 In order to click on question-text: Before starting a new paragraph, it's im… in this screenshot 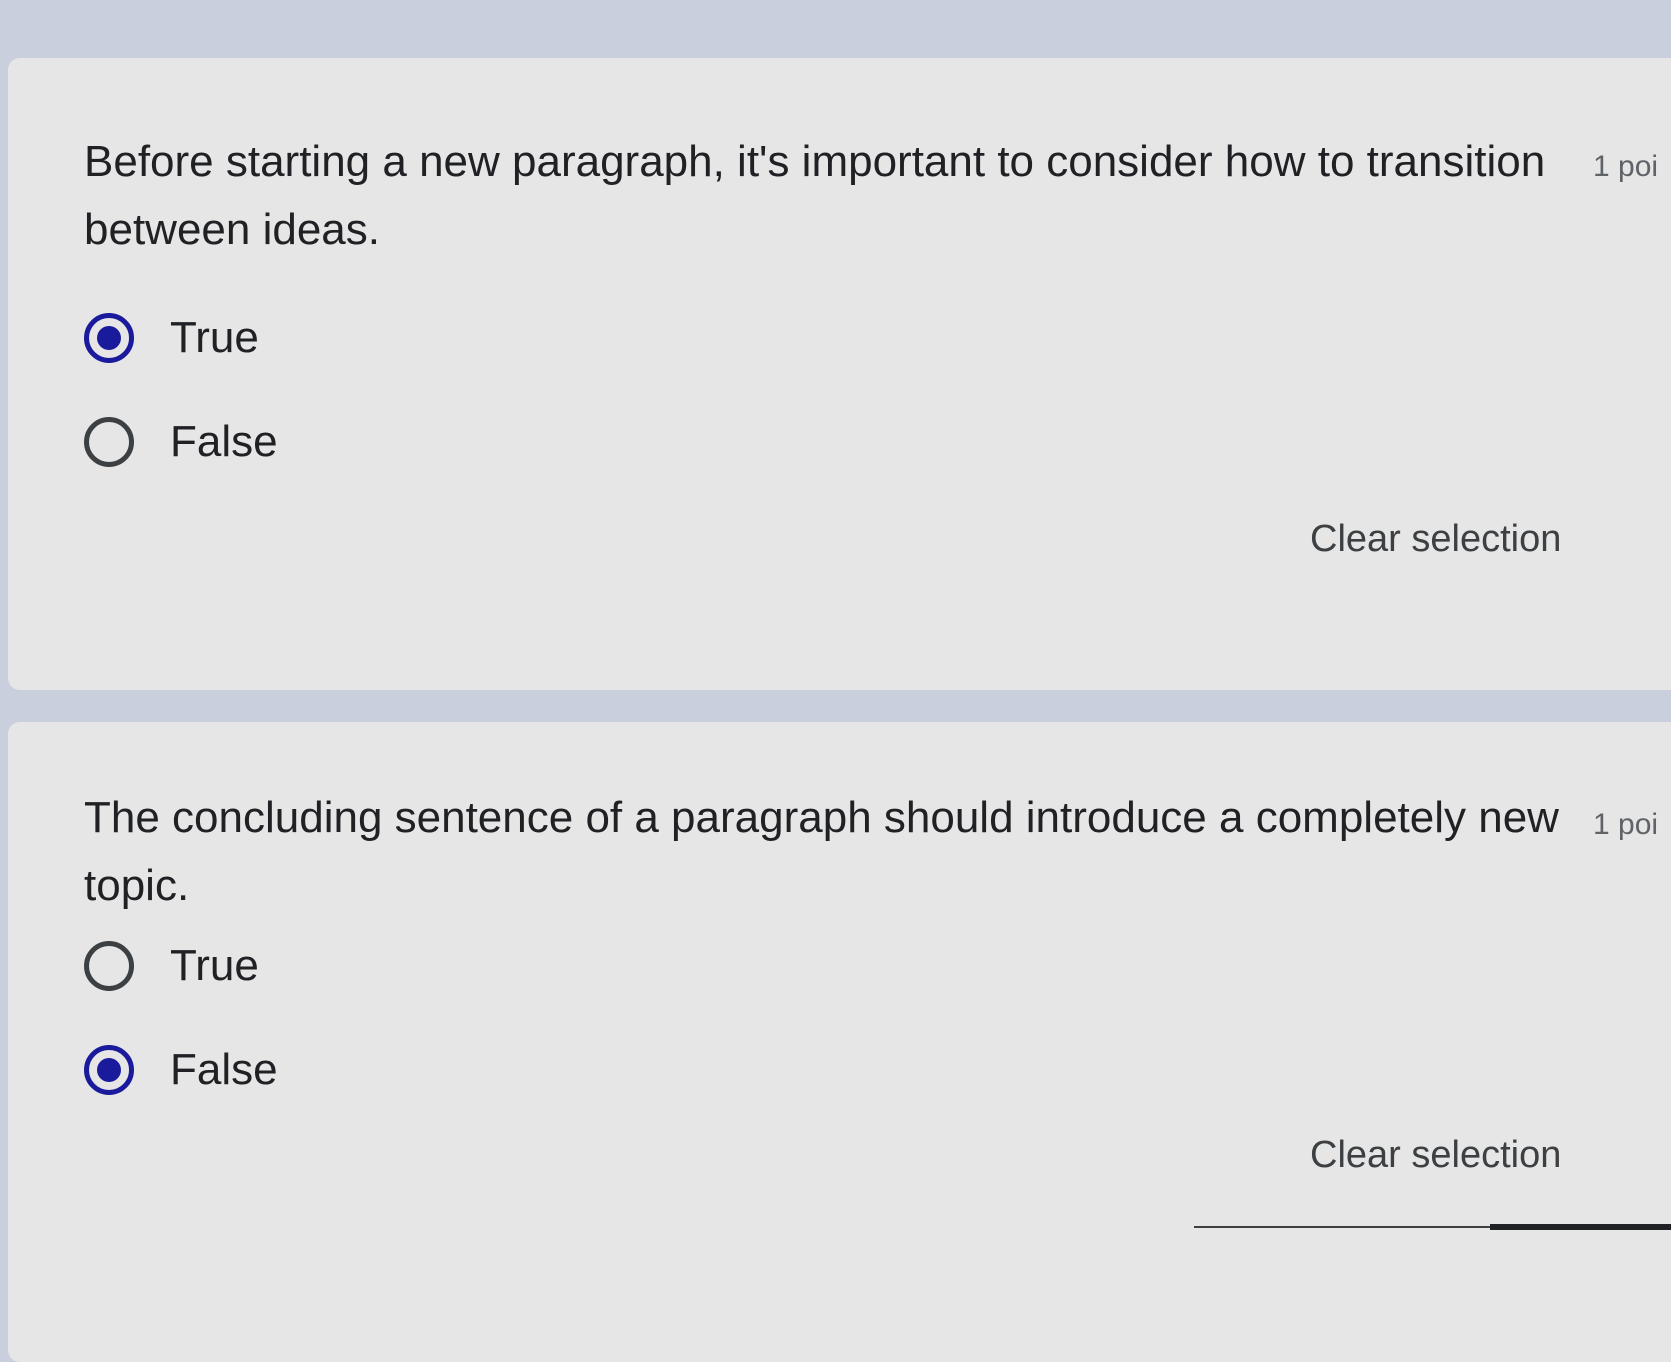, I will do `click(815, 195)`.